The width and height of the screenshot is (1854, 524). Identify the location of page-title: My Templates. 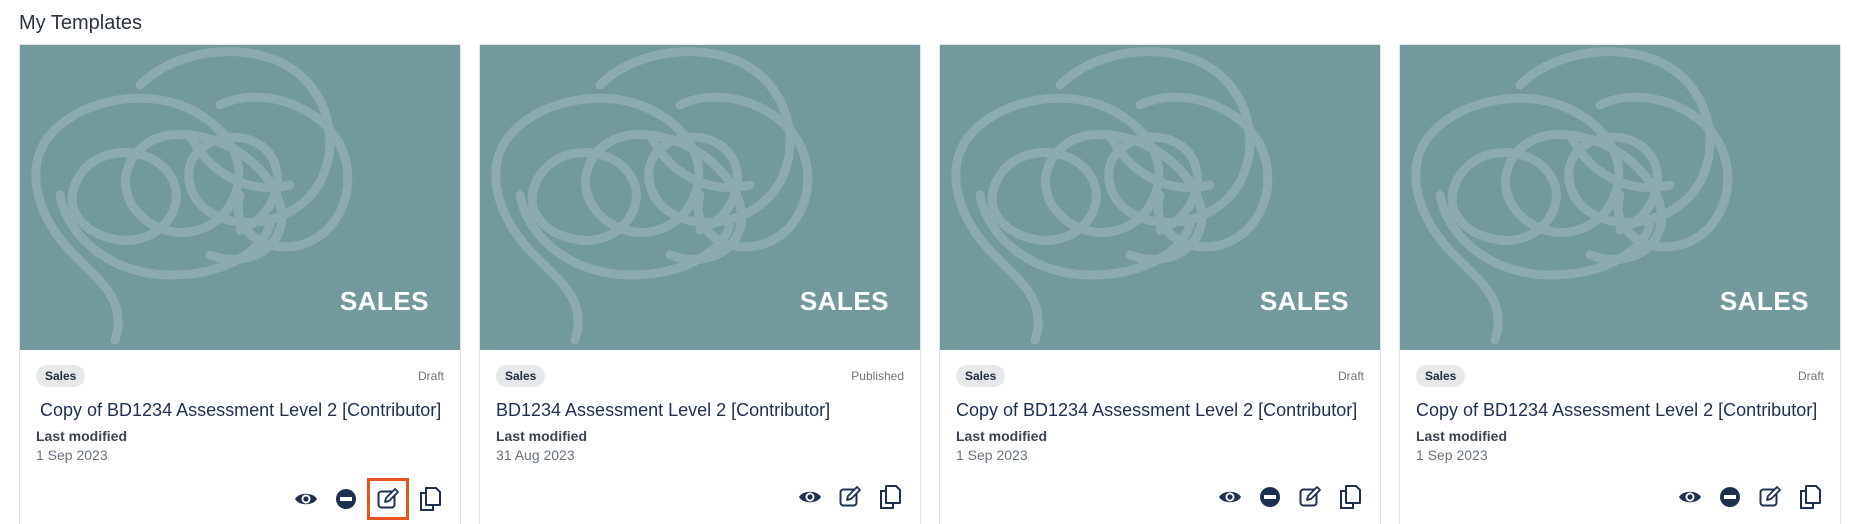
(81, 23).